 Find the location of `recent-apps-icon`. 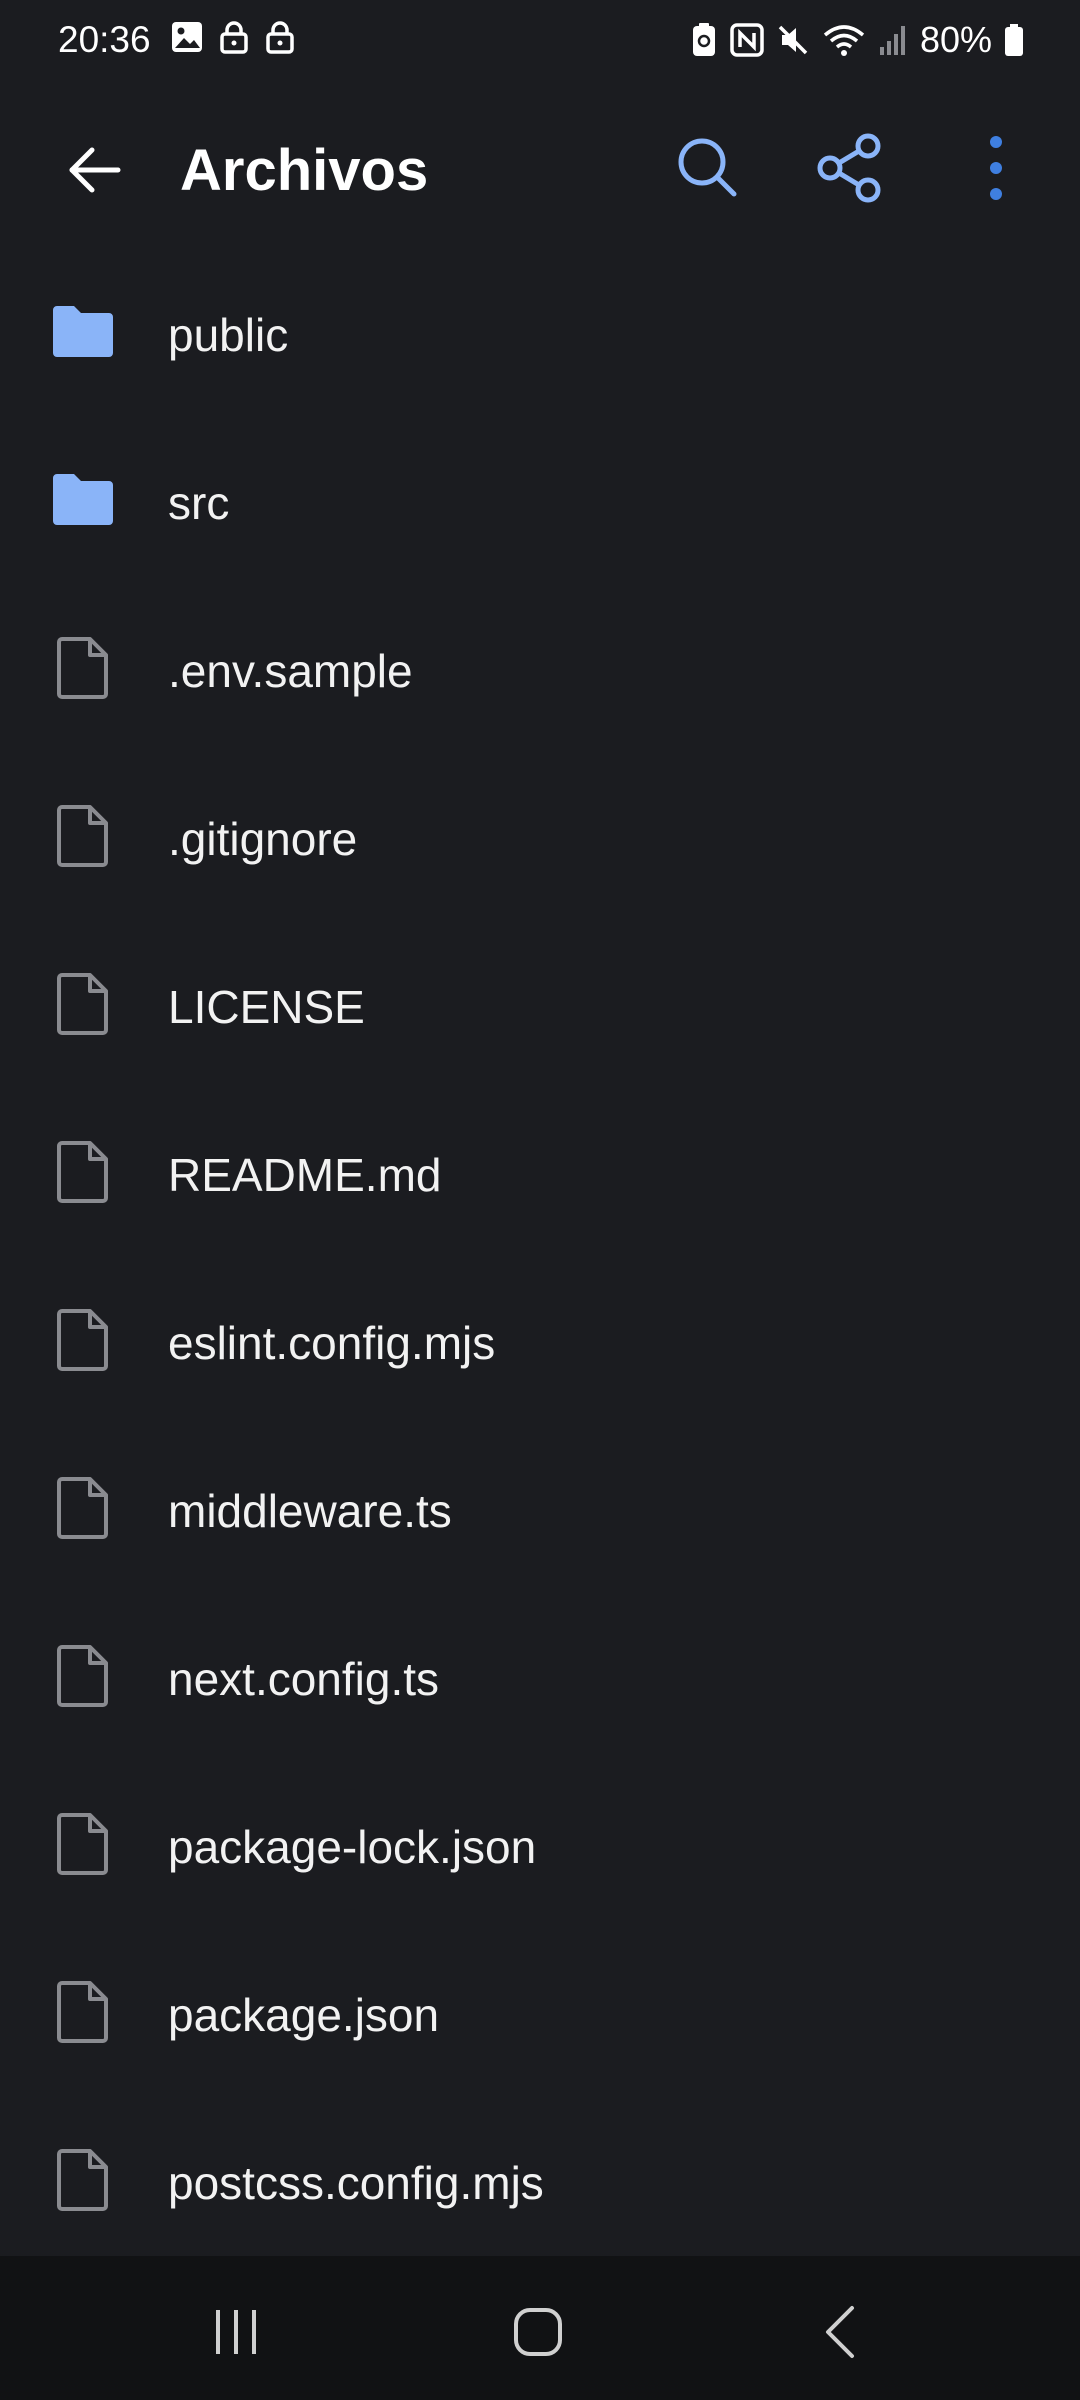

recent-apps-icon is located at coordinates (236, 2332).